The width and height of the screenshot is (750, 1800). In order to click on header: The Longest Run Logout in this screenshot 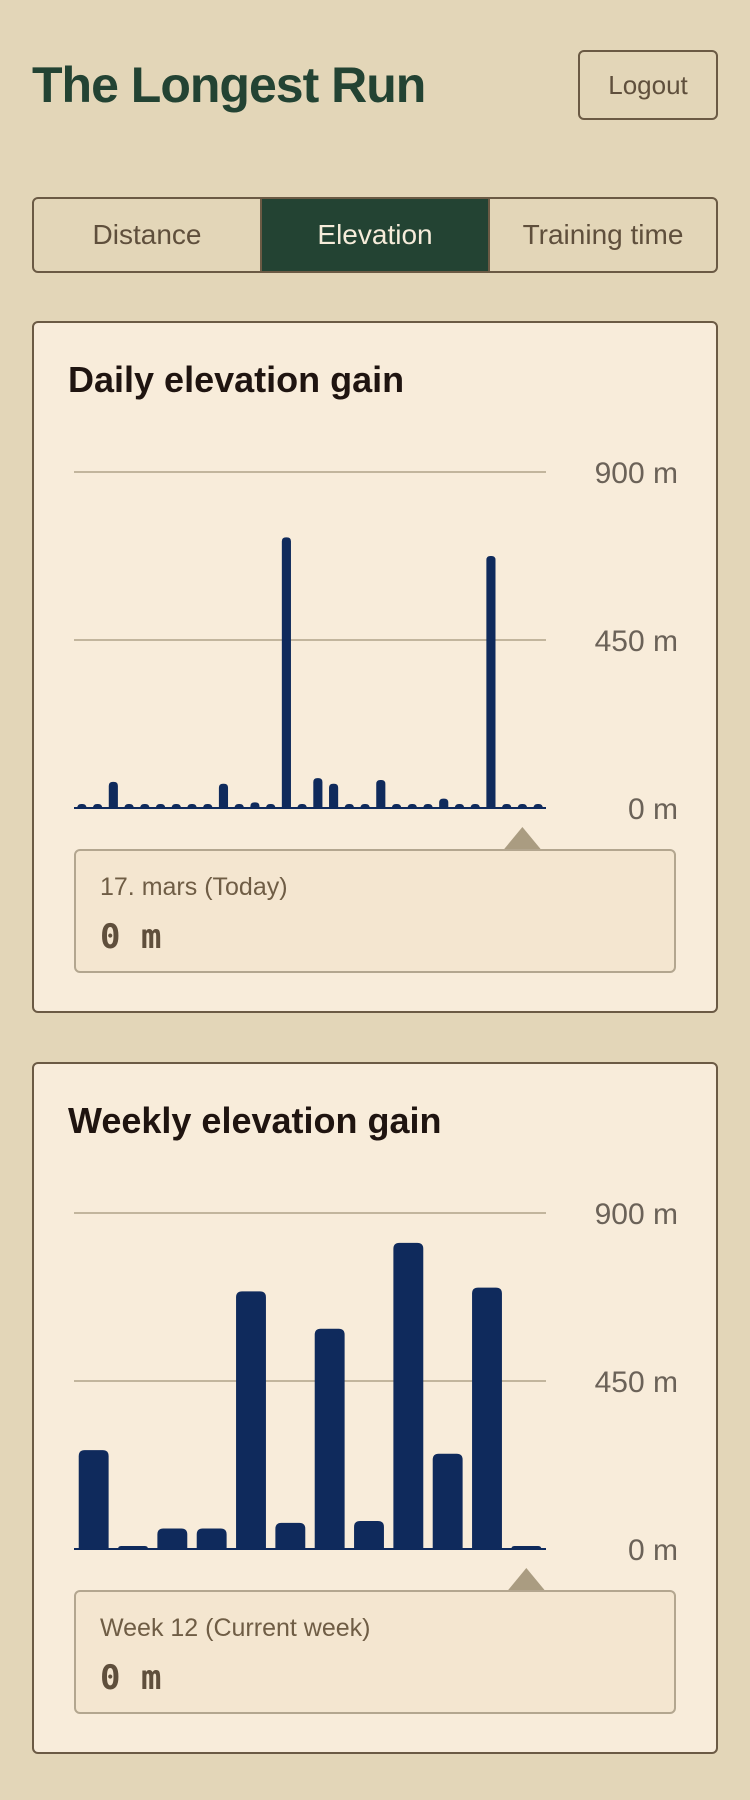, I will do `click(375, 86)`.